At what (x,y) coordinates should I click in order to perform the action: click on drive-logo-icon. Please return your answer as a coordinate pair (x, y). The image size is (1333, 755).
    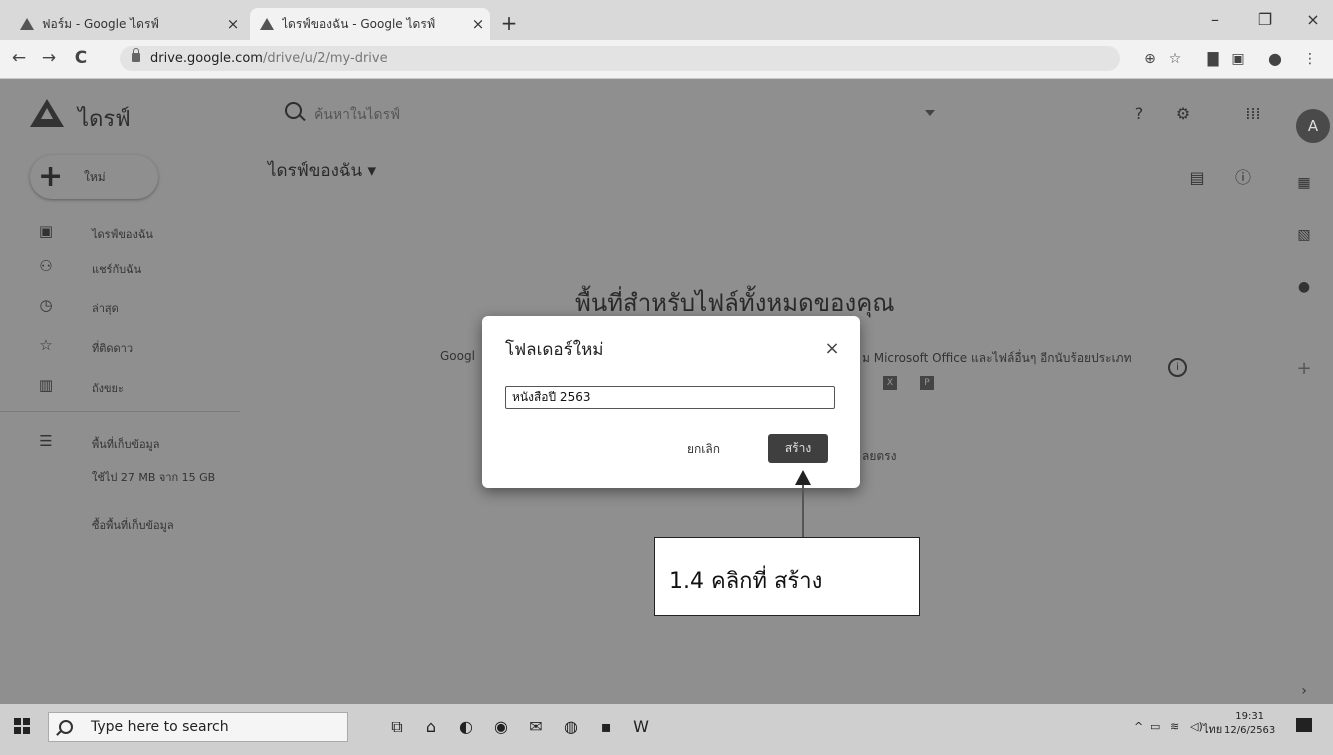
    Looking at the image, I should click on (47, 113).